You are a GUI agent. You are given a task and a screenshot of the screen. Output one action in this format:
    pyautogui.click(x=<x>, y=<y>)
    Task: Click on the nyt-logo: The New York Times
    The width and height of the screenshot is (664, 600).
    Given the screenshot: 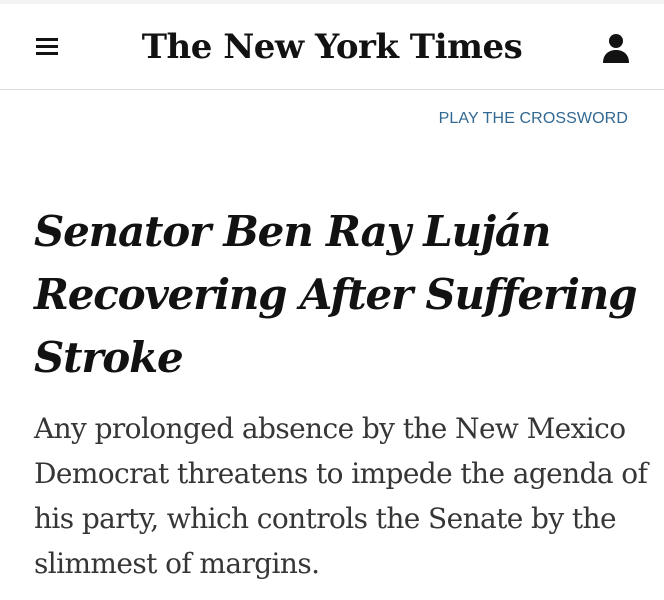 What is the action you would take?
    pyautogui.click(x=332, y=47)
    